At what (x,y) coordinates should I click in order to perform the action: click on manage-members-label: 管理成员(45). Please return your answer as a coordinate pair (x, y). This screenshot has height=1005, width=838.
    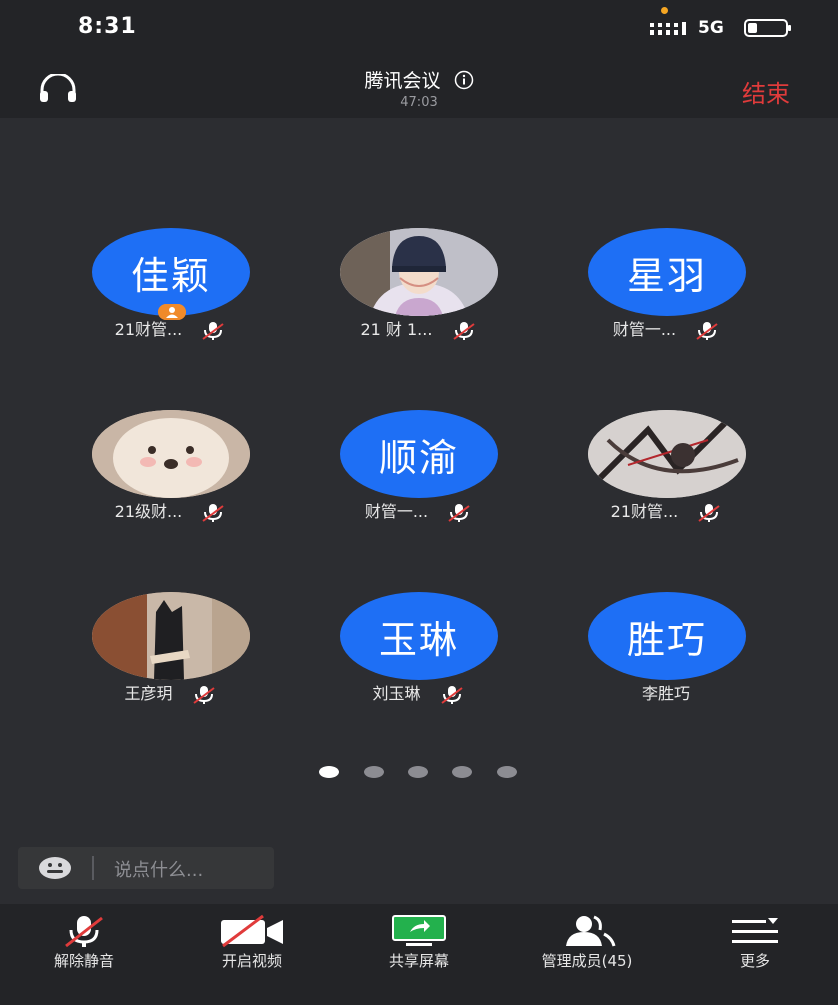
    Looking at the image, I should click on (587, 961).